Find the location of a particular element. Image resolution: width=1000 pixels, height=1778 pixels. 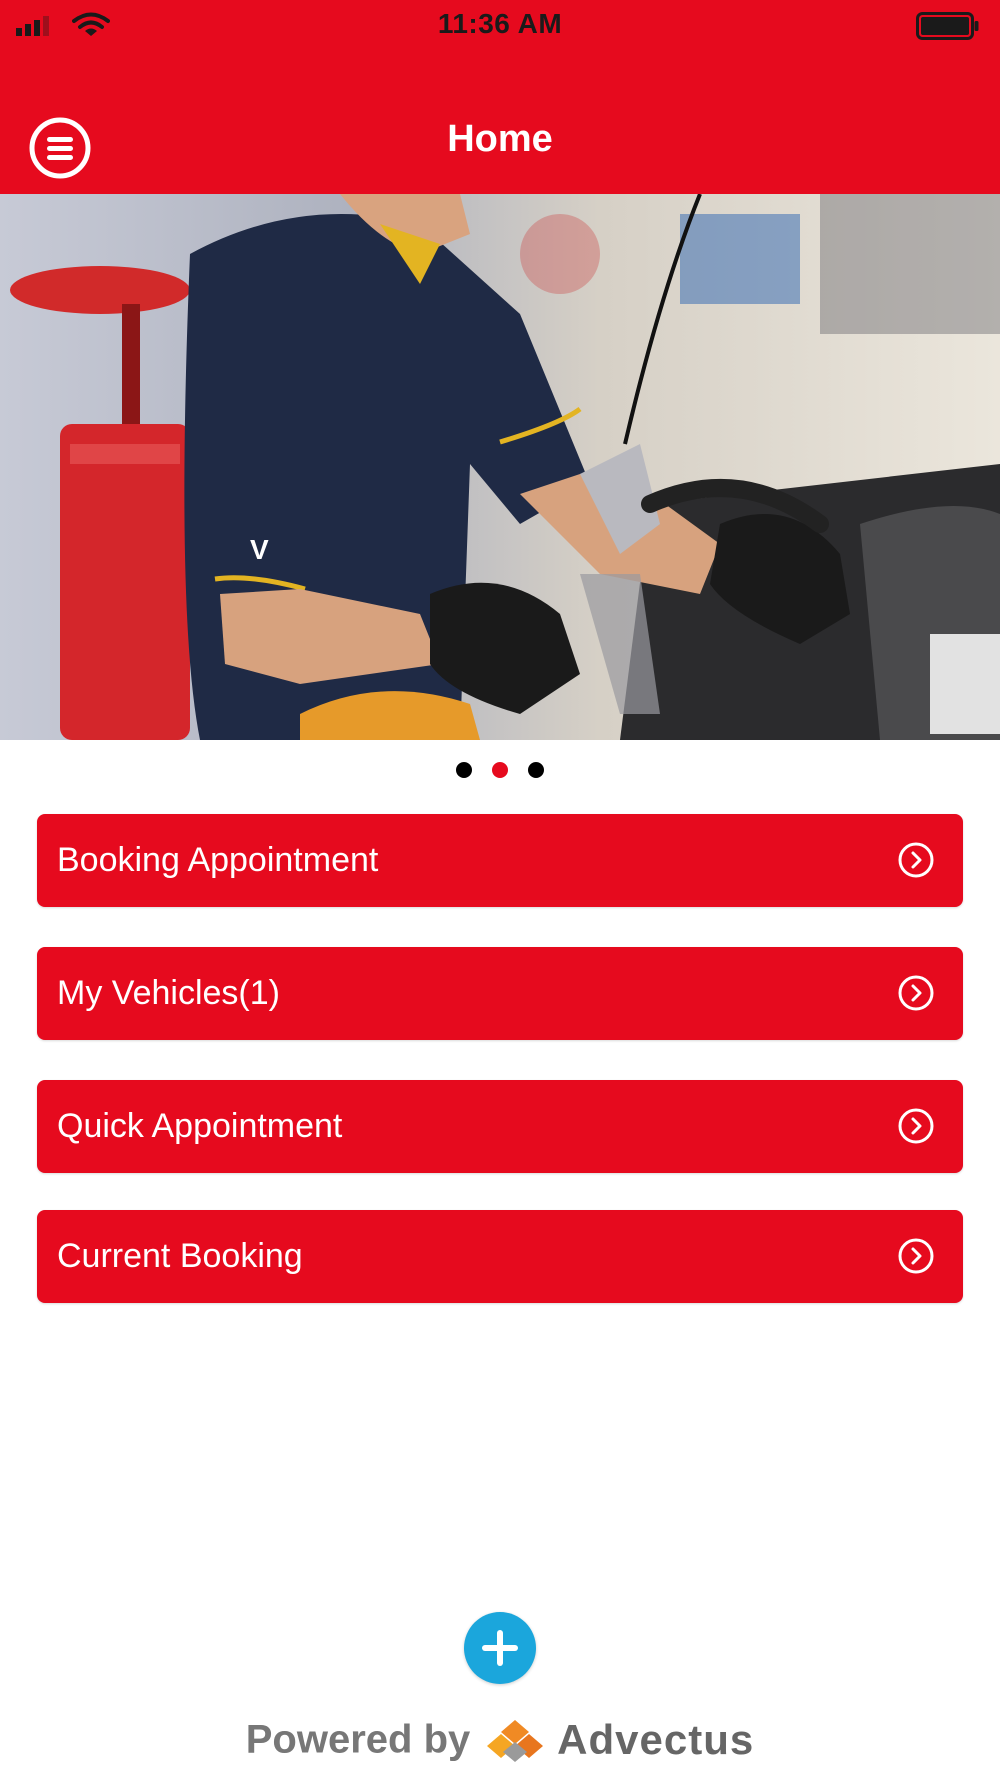

powered-by-footer: Powered by Advectus is located at coordinates (500, 1741).